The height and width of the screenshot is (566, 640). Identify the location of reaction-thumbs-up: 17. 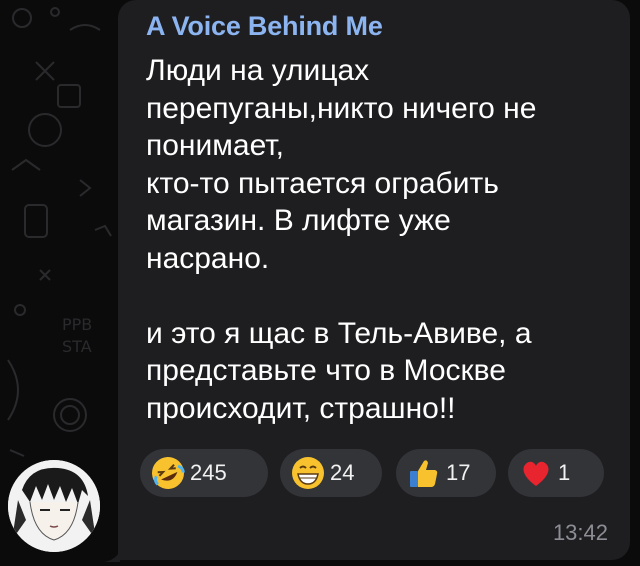
(446, 473).